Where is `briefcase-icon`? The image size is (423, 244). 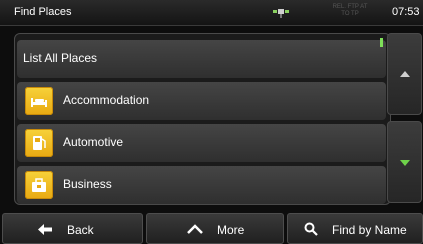
briefcase-icon is located at coordinates (39, 185).